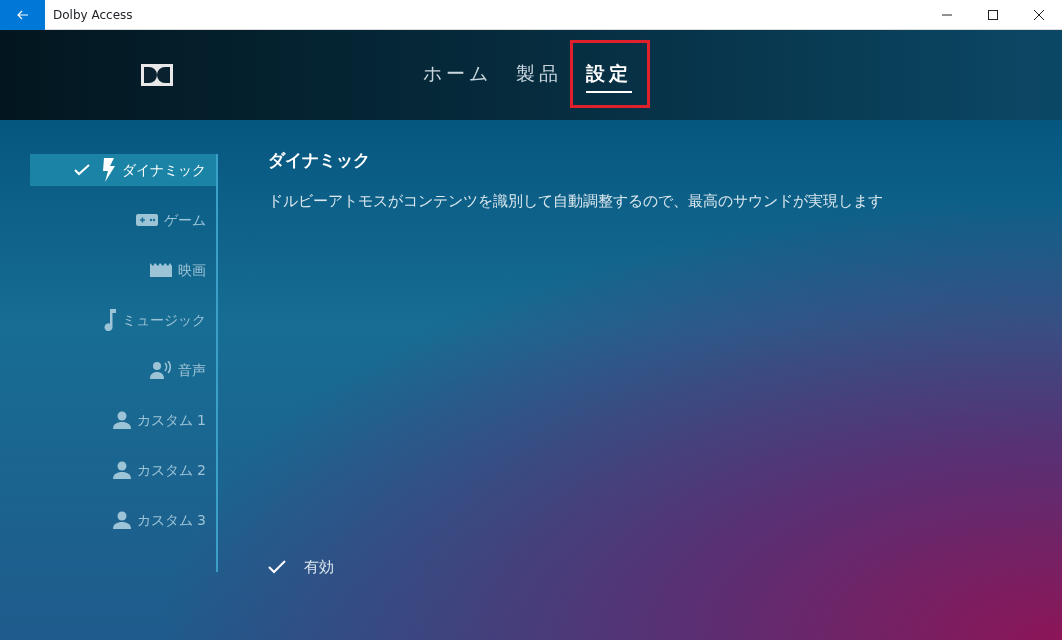 This screenshot has width=1062, height=641. I want to click on maximize-icon, so click(993, 14).